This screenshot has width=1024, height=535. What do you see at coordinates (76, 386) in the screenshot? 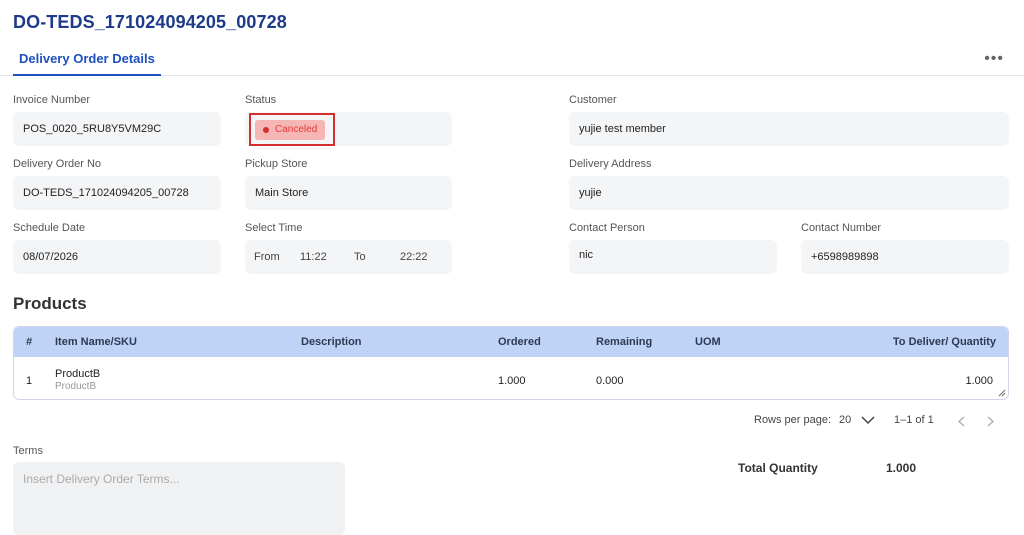
I see `row-item-sku: ProductB` at bounding box center [76, 386].